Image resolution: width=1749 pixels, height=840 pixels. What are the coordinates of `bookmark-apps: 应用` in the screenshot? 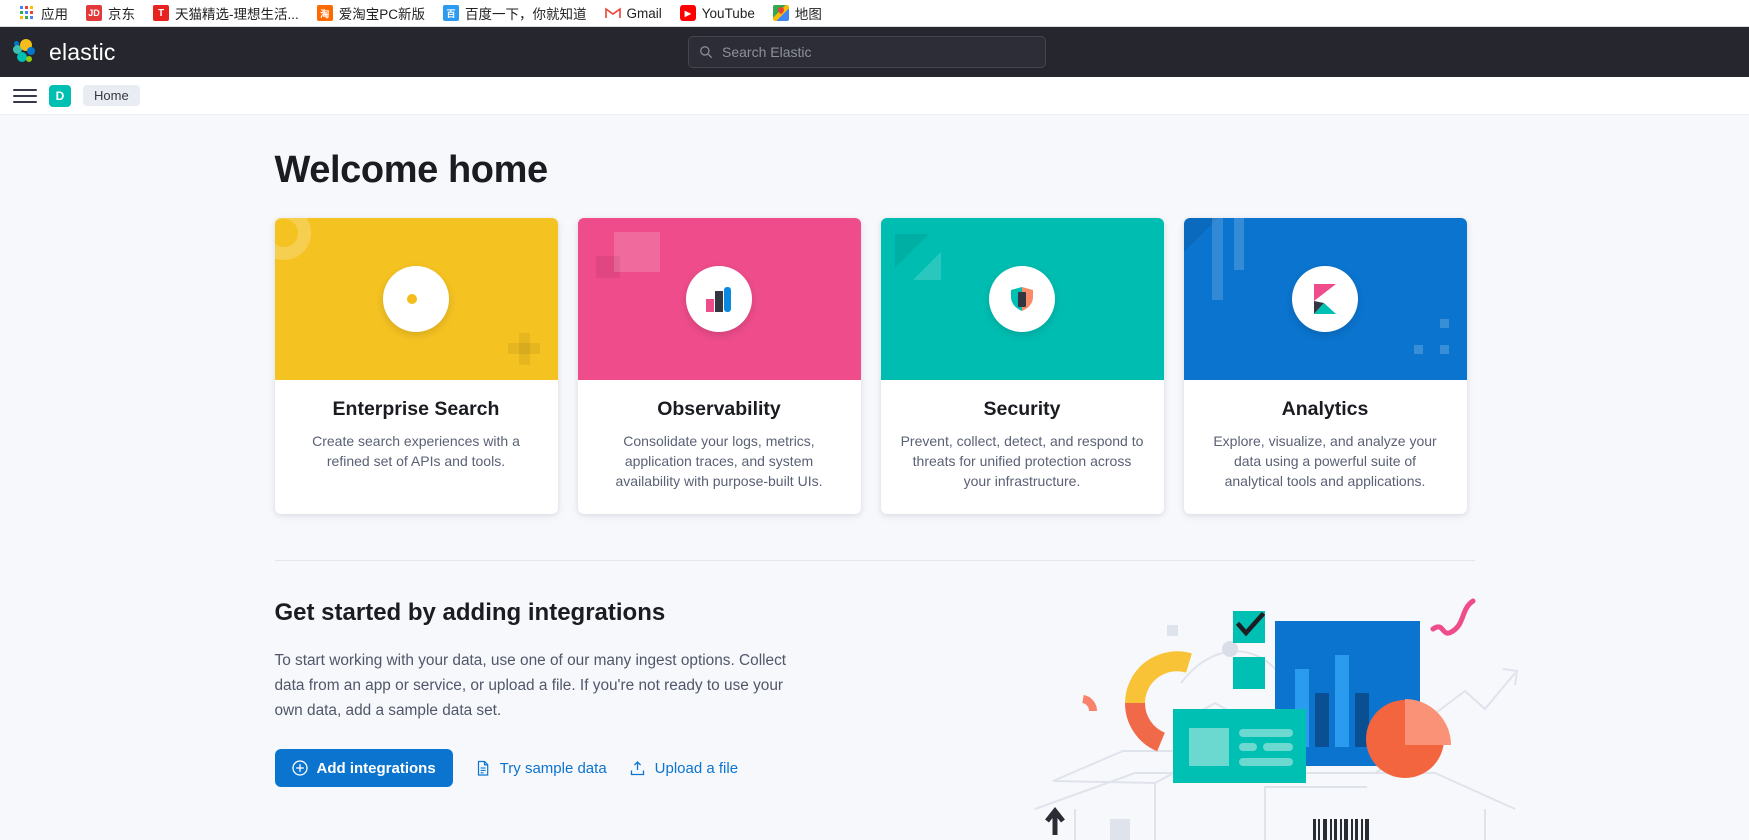 It's located at (43, 13).